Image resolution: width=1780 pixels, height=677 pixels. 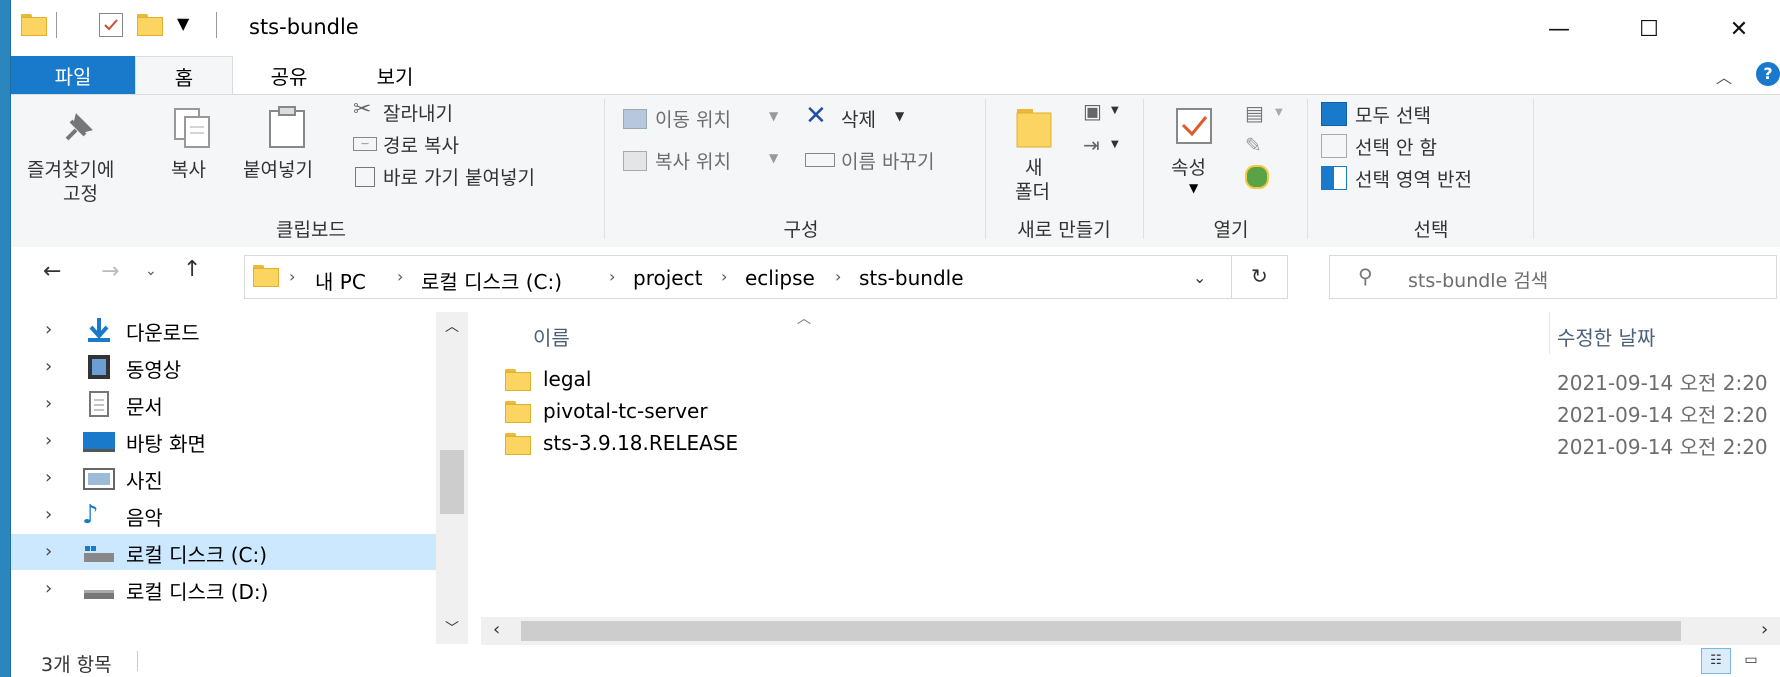 I want to click on properties-qat-icon, so click(x=111, y=25).